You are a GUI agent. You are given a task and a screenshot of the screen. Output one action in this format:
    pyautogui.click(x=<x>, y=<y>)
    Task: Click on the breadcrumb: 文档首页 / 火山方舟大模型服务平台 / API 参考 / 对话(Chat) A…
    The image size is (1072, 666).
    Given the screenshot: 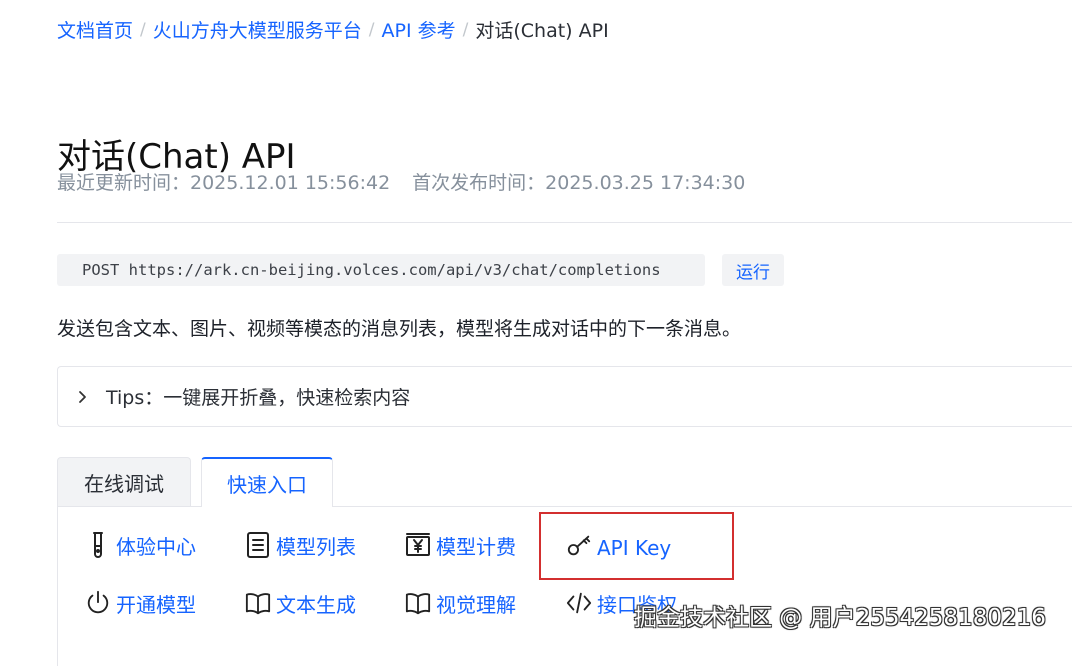 What is the action you would take?
    pyautogui.click(x=333, y=29)
    